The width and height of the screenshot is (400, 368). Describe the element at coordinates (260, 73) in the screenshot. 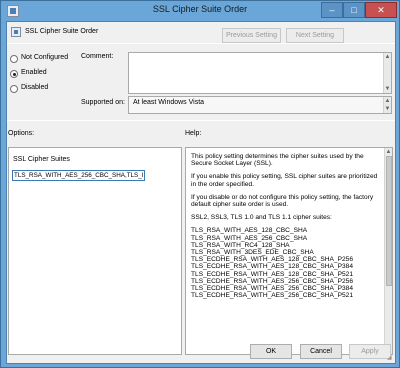

I see `comment-field: ▲ ▼` at that location.